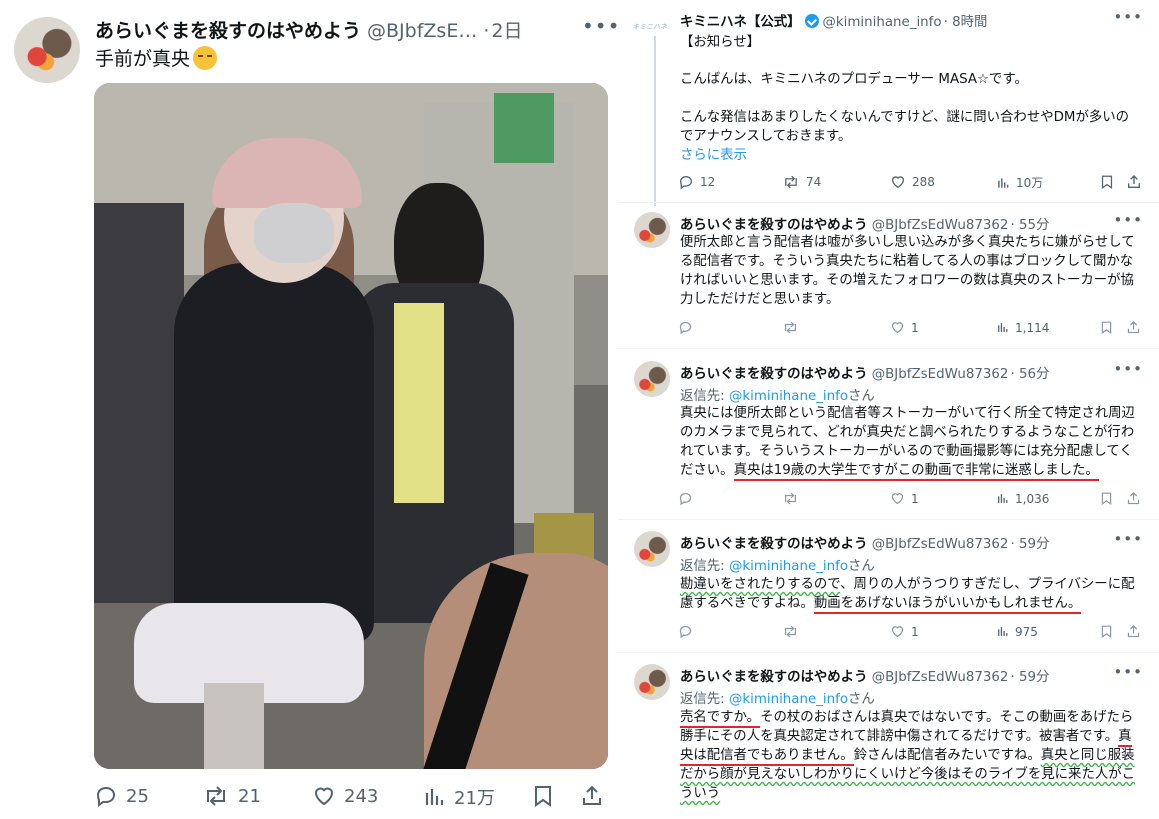  Describe the element at coordinates (651, 28) in the screenshot. I see `kiminihane-logo: キミニハネ` at that location.